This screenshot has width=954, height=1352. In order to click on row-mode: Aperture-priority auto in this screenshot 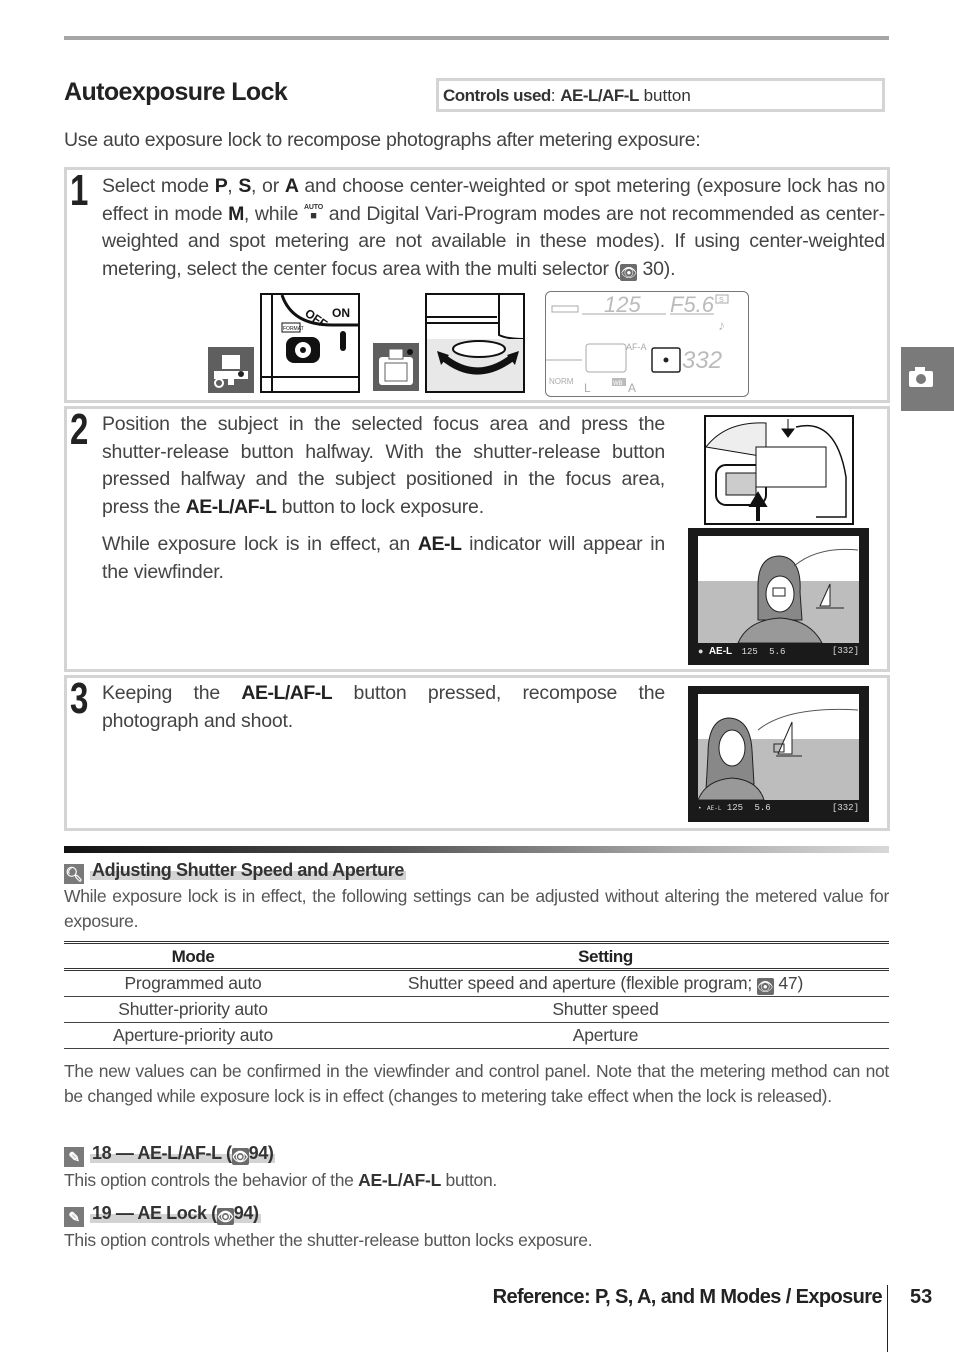, I will do `click(193, 1035)`.